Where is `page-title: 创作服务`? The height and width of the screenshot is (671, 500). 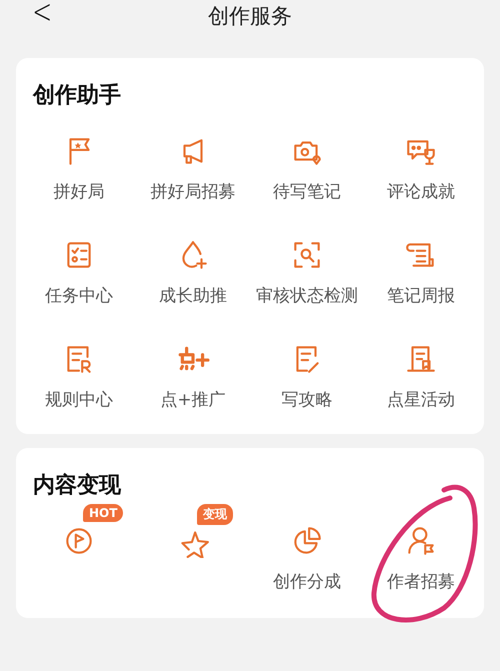 page-title: 创作服务 is located at coordinates (250, 16).